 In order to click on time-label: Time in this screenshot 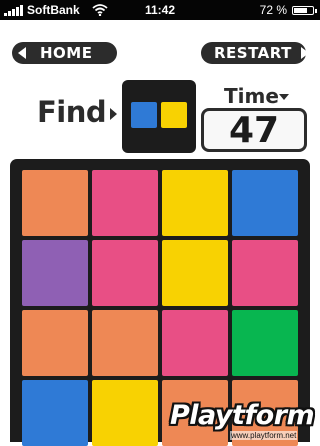, I will do `click(251, 96)`.